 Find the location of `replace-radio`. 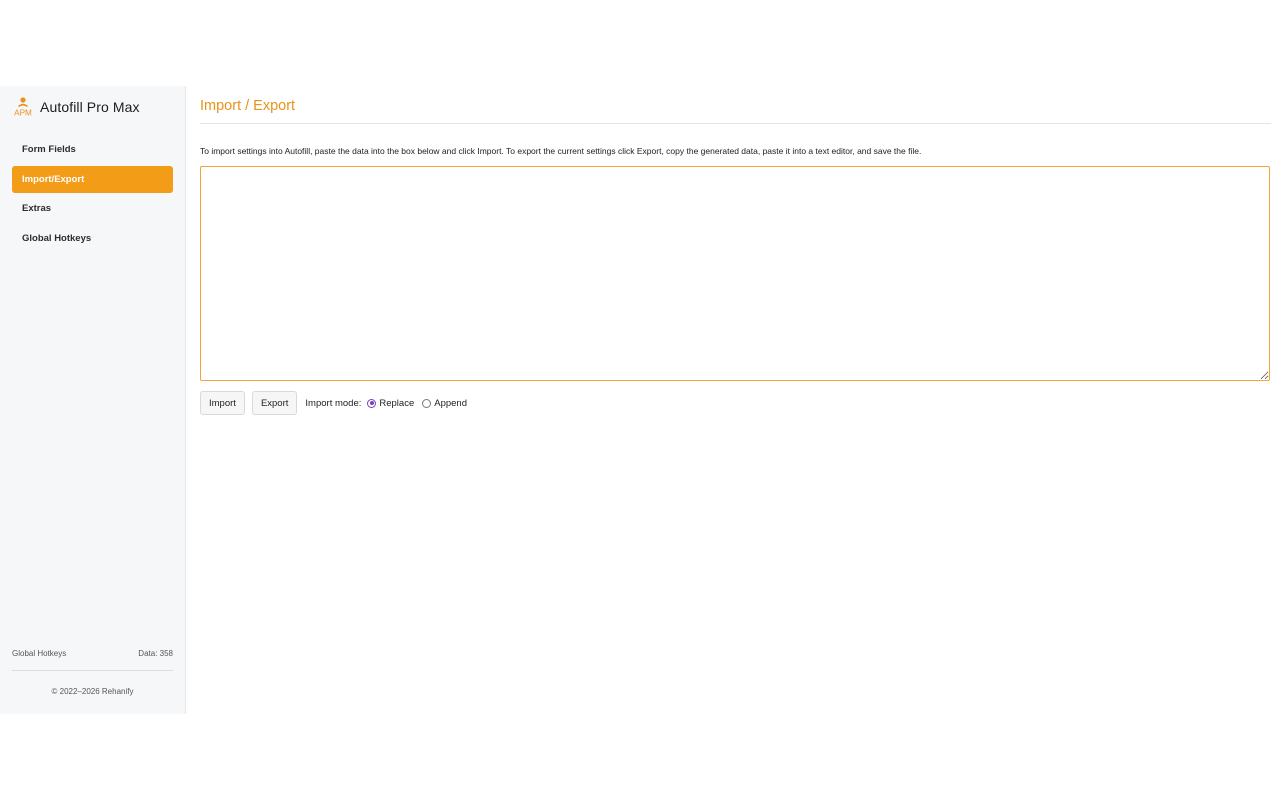

replace-radio is located at coordinates (372, 403).